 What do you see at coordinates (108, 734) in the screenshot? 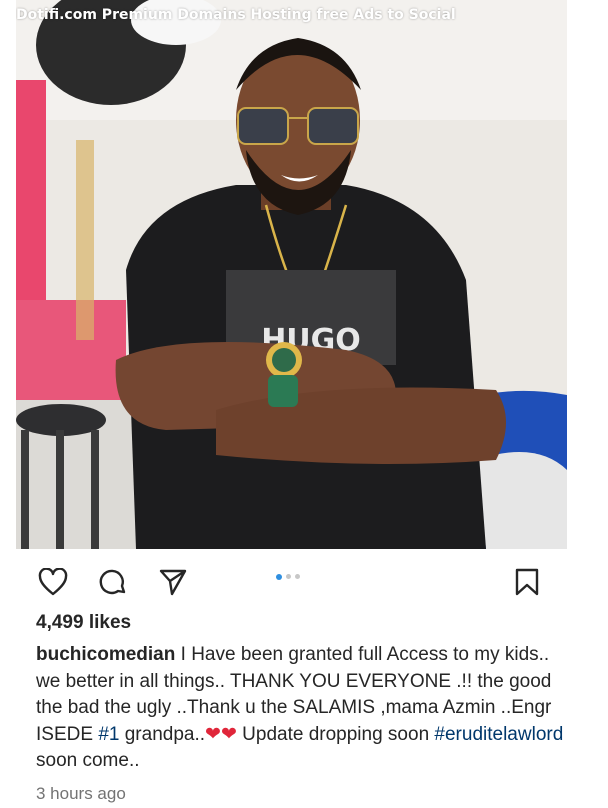
I see `hashtag-link: #1` at bounding box center [108, 734].